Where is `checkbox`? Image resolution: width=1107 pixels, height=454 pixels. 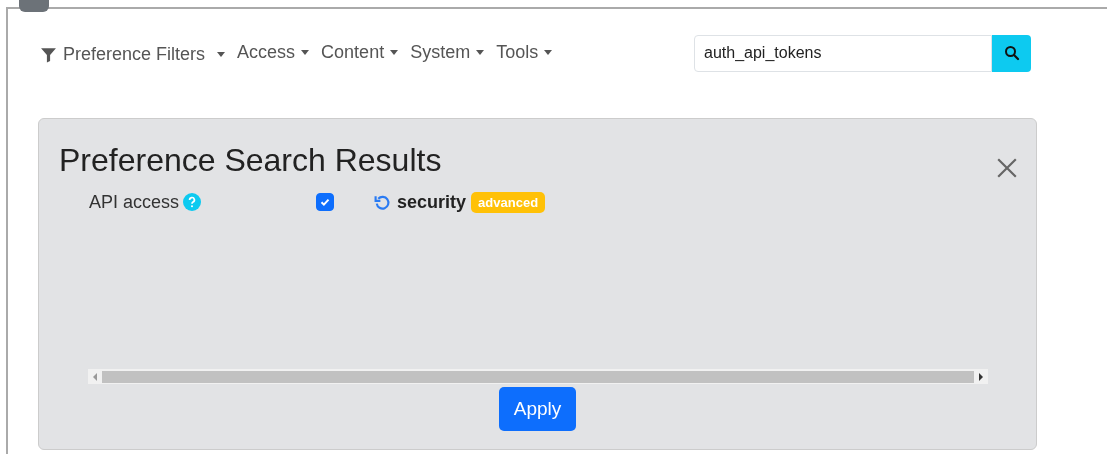
checkbox is located at coordinates (325, 202).